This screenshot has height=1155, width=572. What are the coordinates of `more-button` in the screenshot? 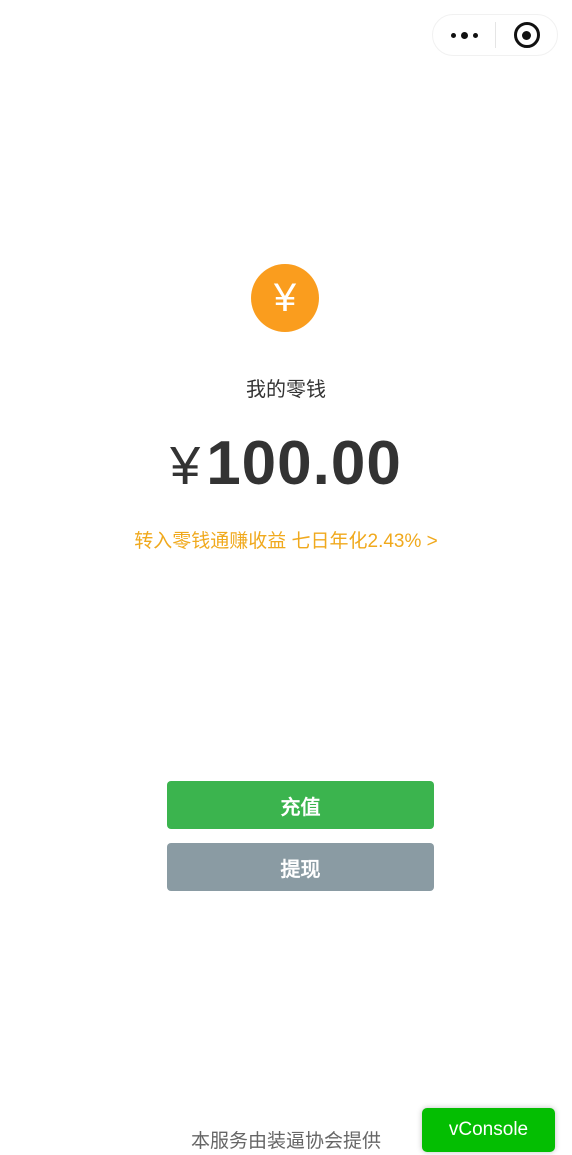 It's located at (464, 35).